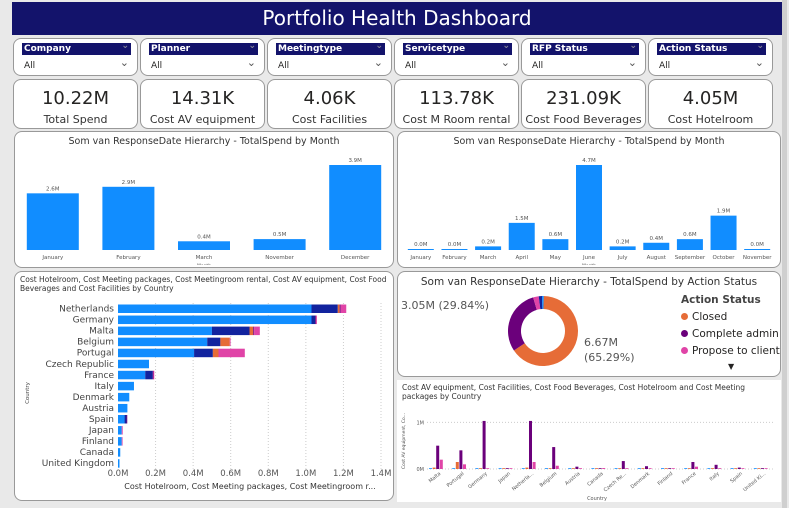 This screenshot has width=789, height=508. I want to click on filter-action-status: Action Status All ⌄, so click(710, 57).